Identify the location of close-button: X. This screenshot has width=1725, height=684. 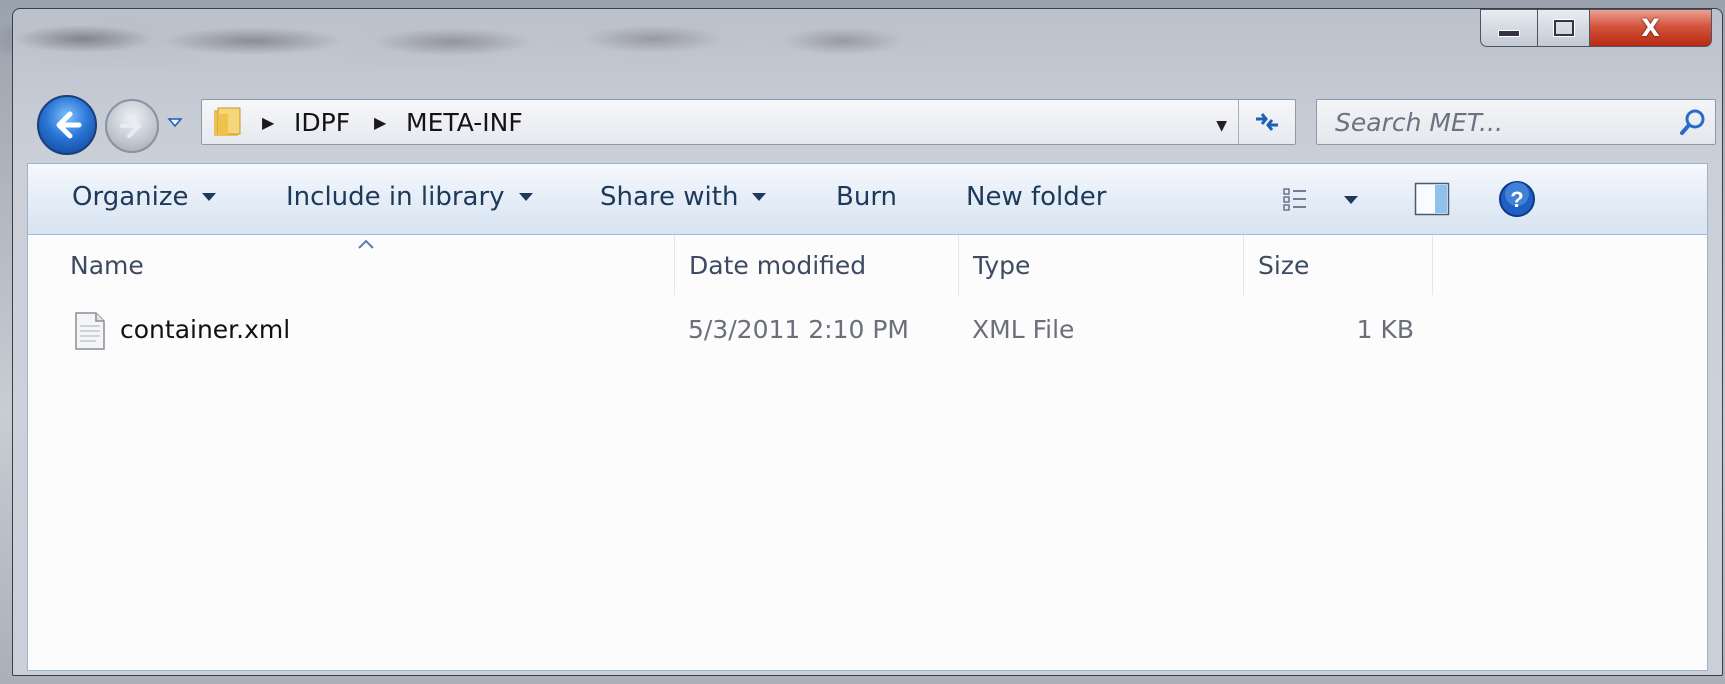
(1651, 28).